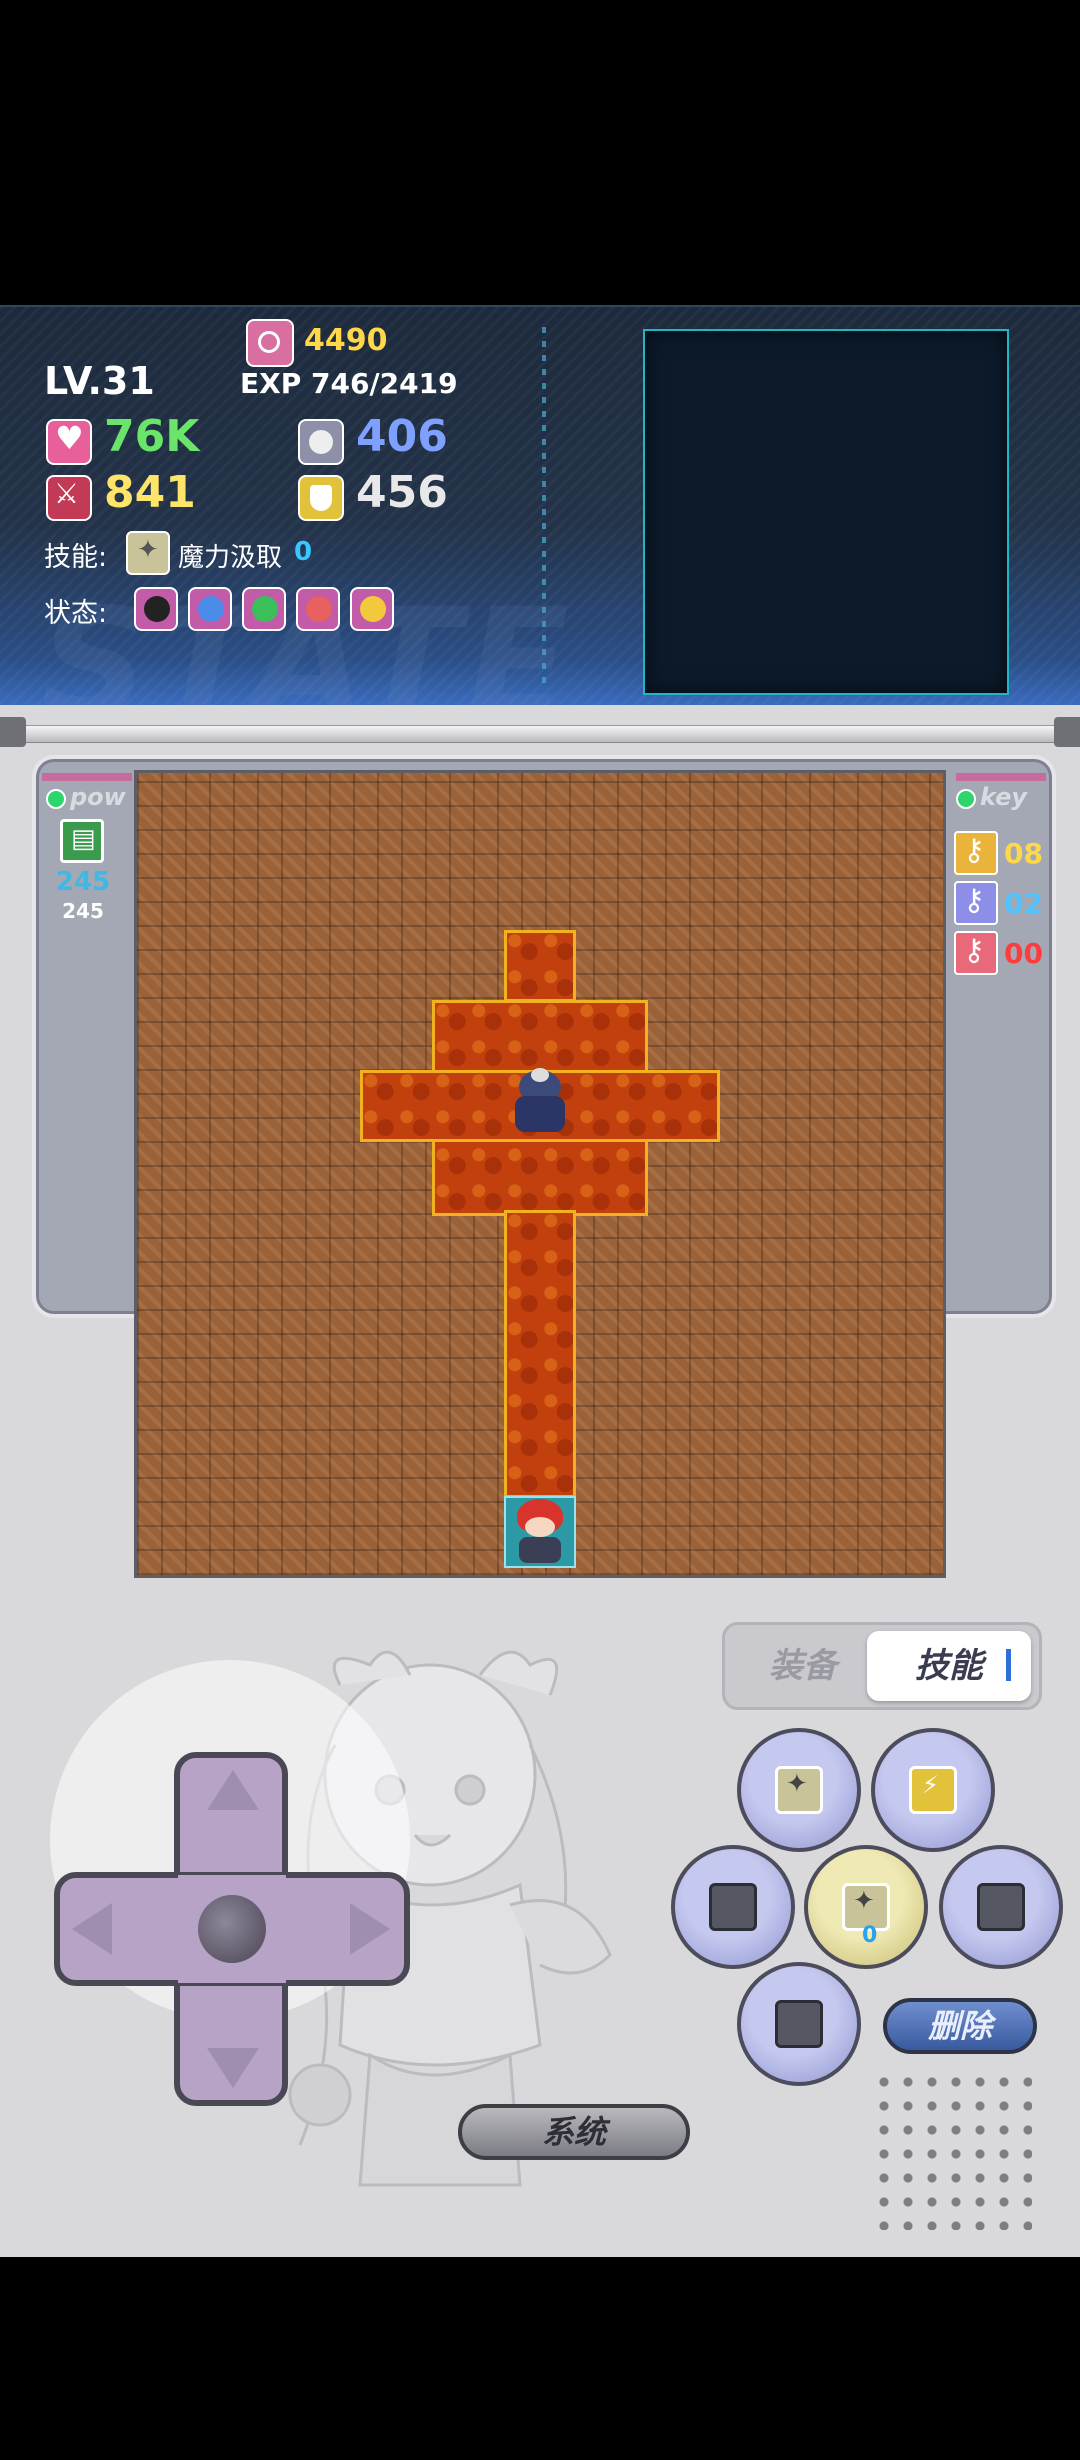 This screenshot has height=2460, width=1080. I want to click on player-sprite, so click(540, 1532).